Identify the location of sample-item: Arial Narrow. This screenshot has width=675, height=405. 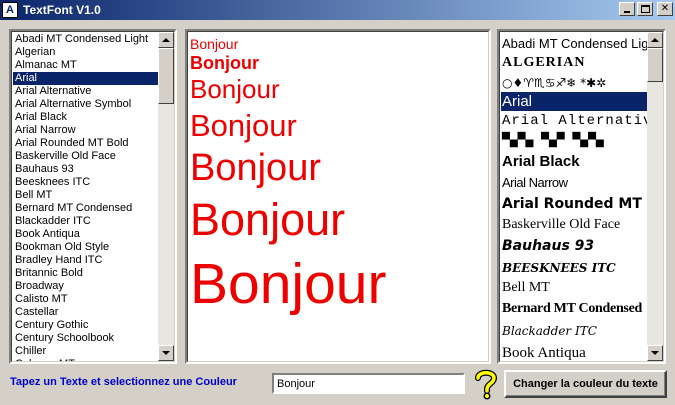
(574, 182).